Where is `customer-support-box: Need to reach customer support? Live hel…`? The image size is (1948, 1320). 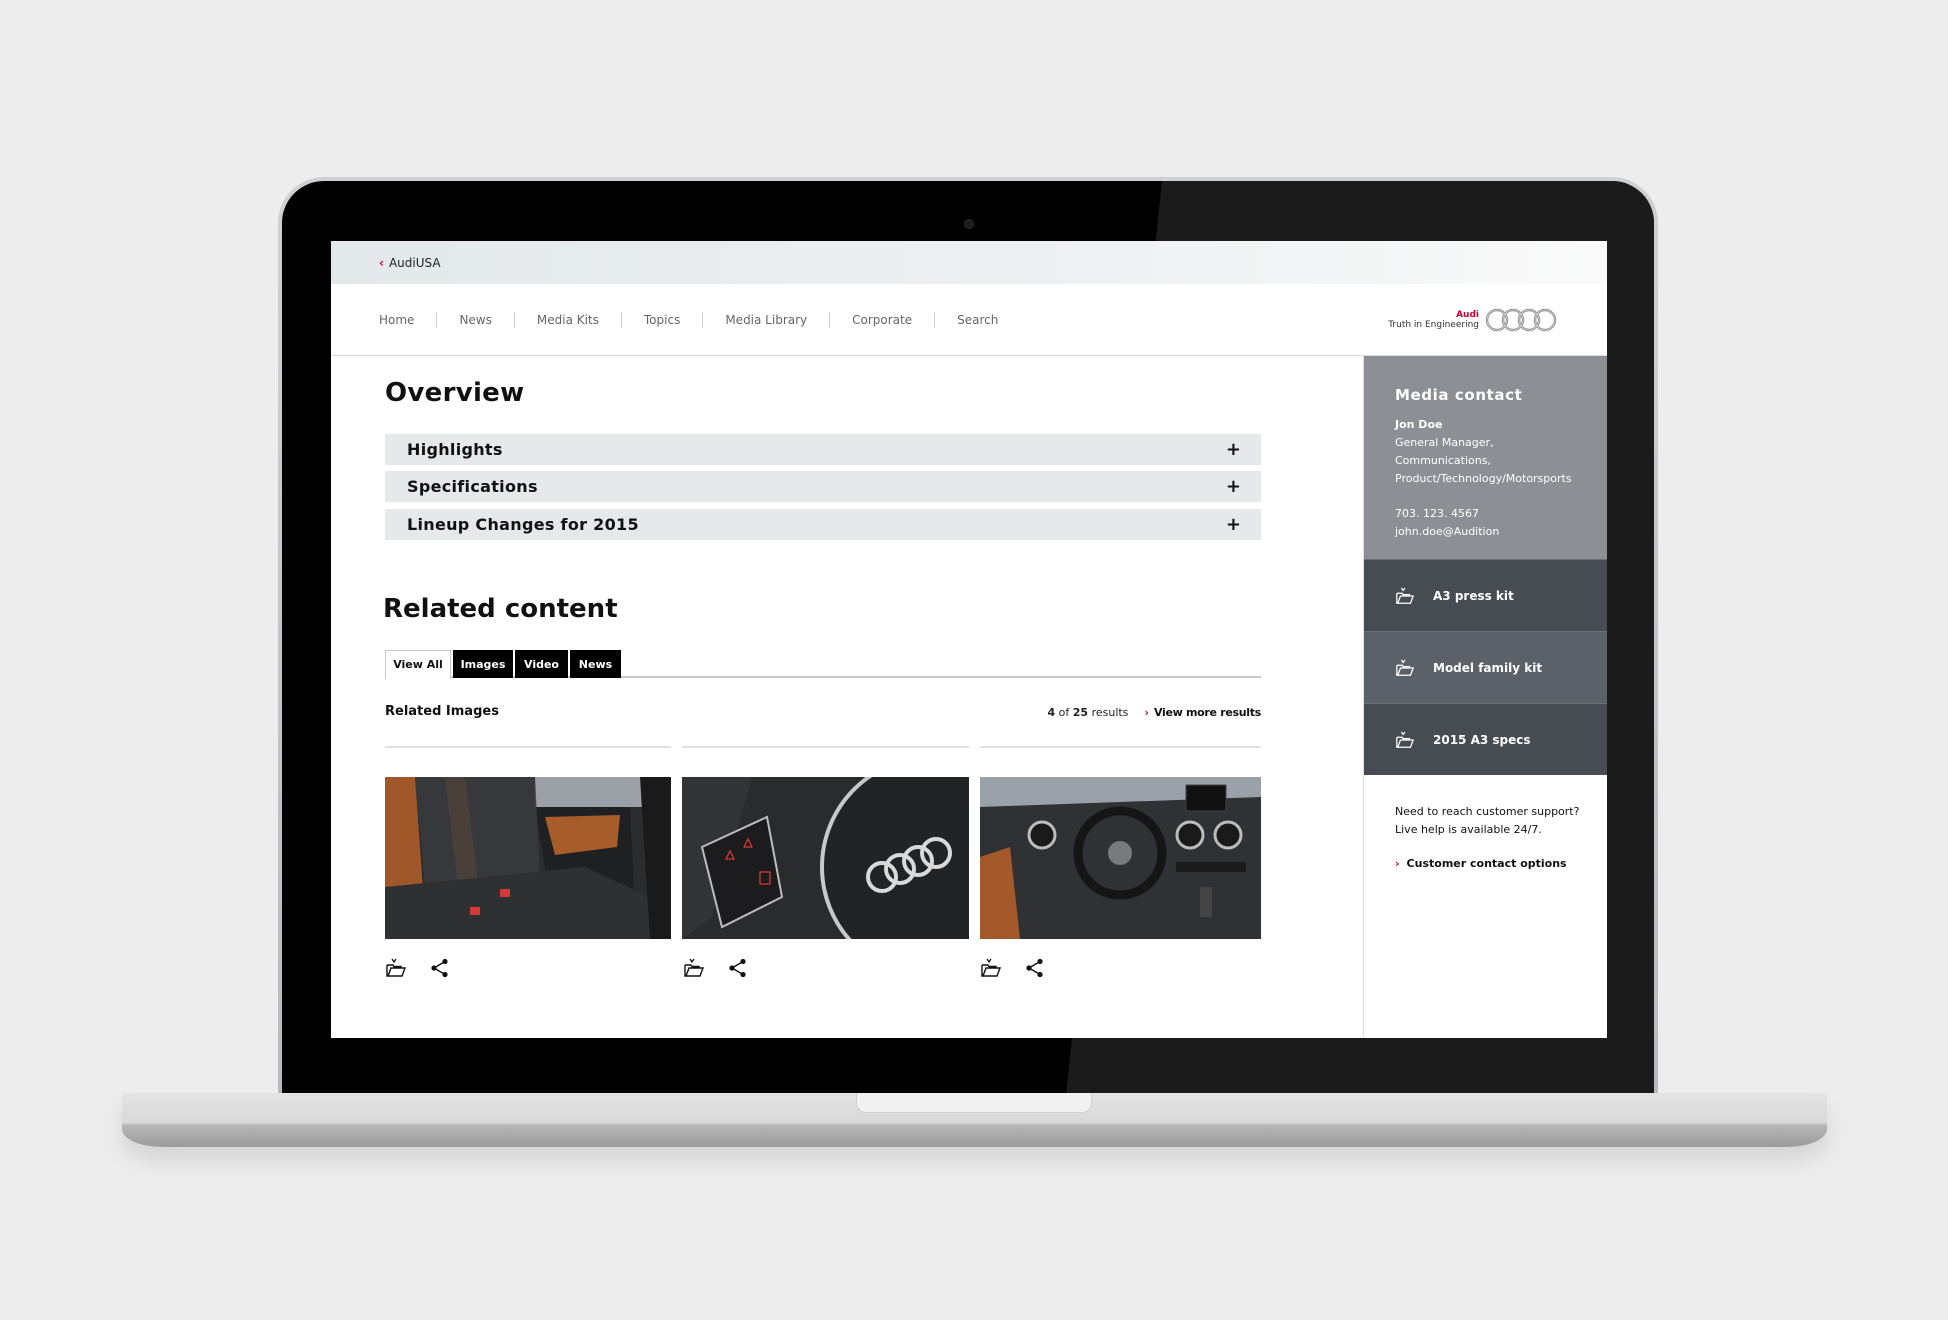
customer-support-box: Need to reach customer support? Live hel… is located at coordinates (1485, 822).